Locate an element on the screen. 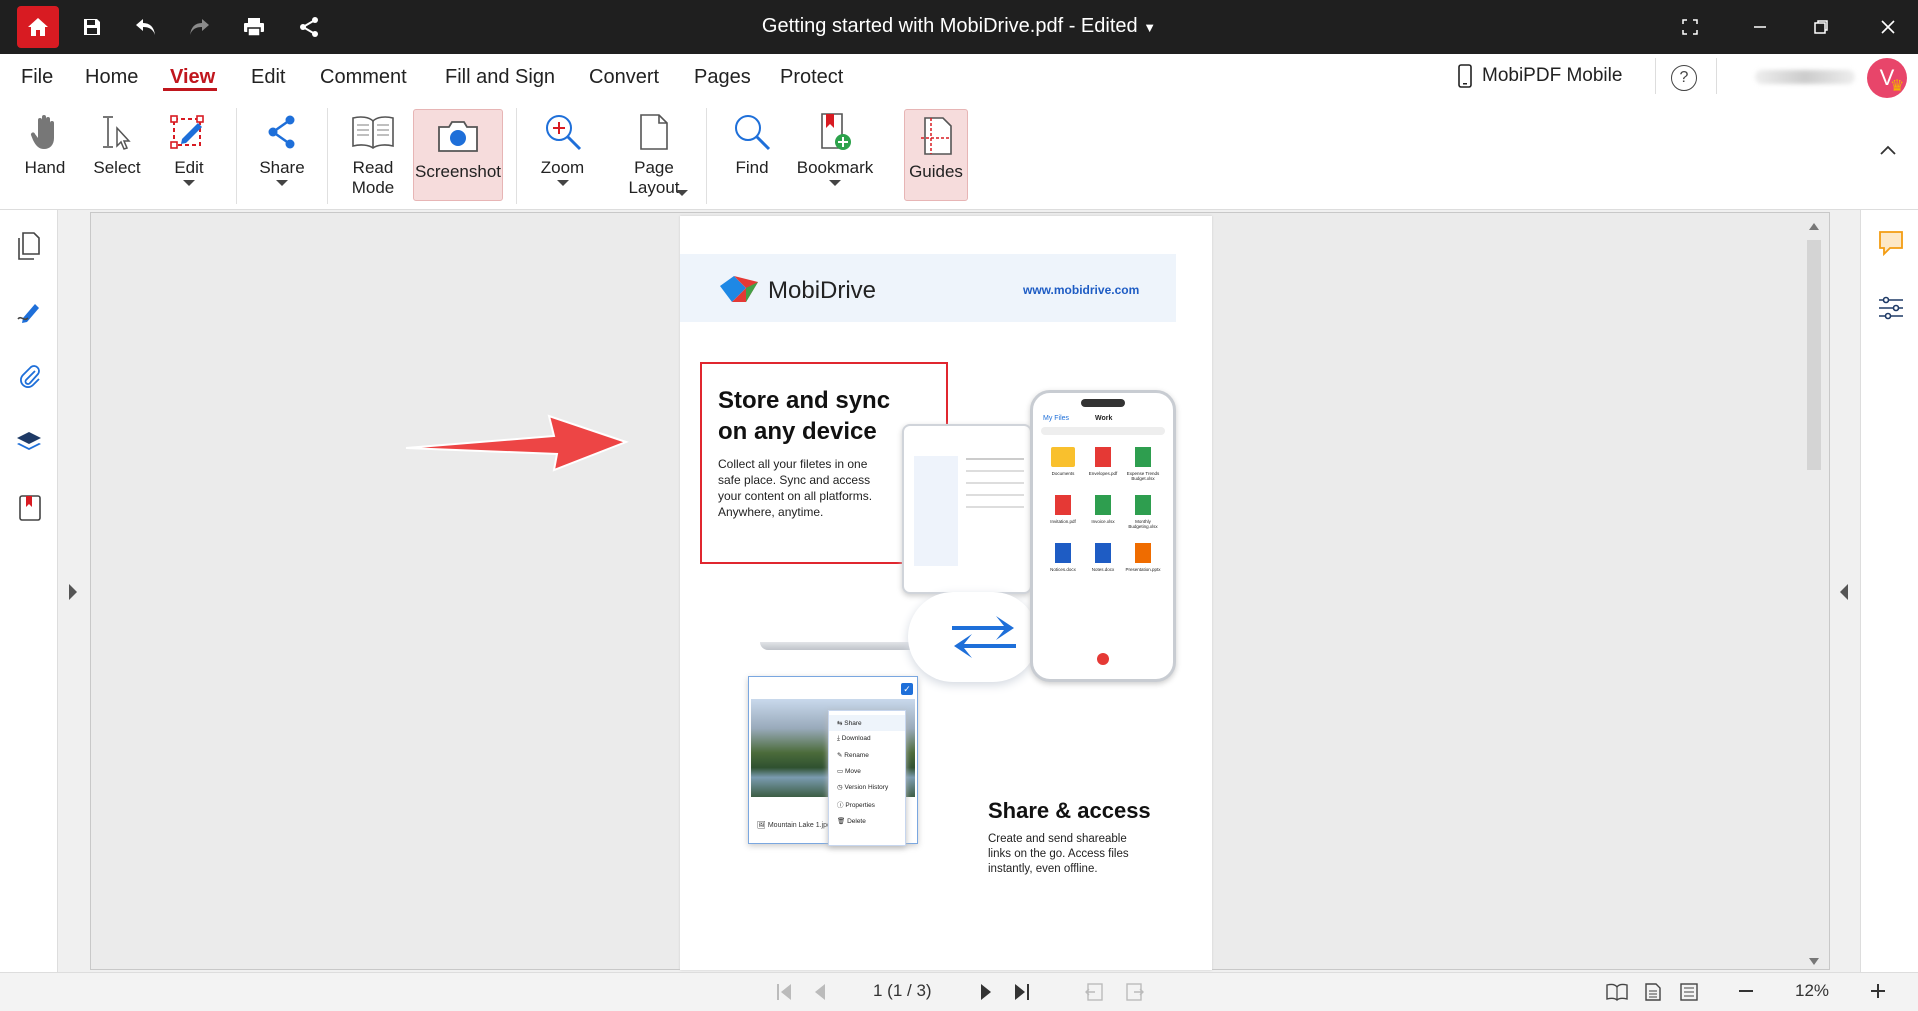  read-mode-label-2: Mode is located at coordinates (373, 187).